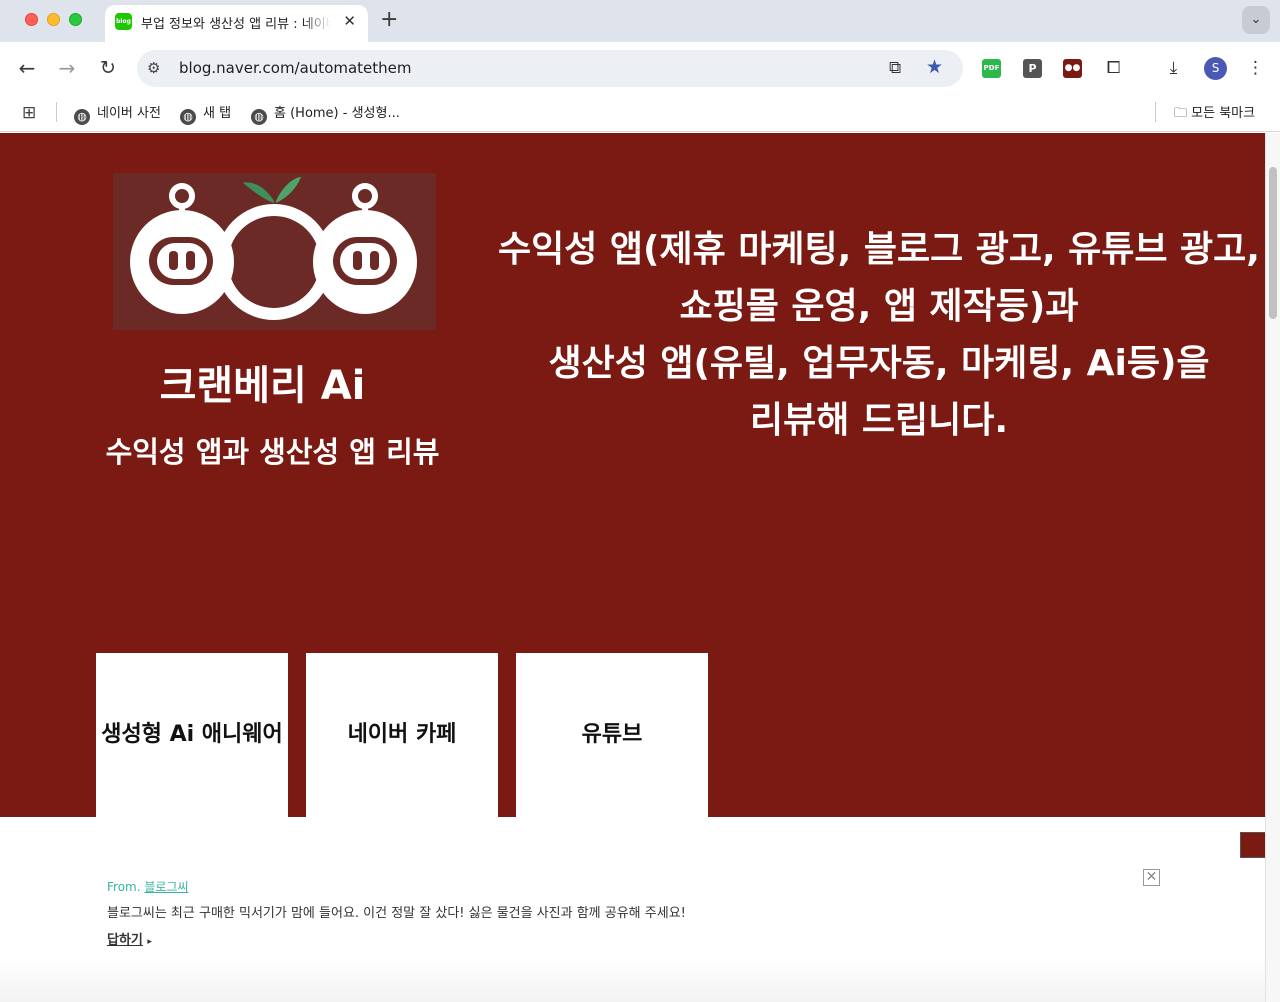 Image resolution: width=1280 pixels, height=1002 pixels. Describe the element at coordinates (125, 940) in the screenshot. I see `reply-label: 답하기` at that location.